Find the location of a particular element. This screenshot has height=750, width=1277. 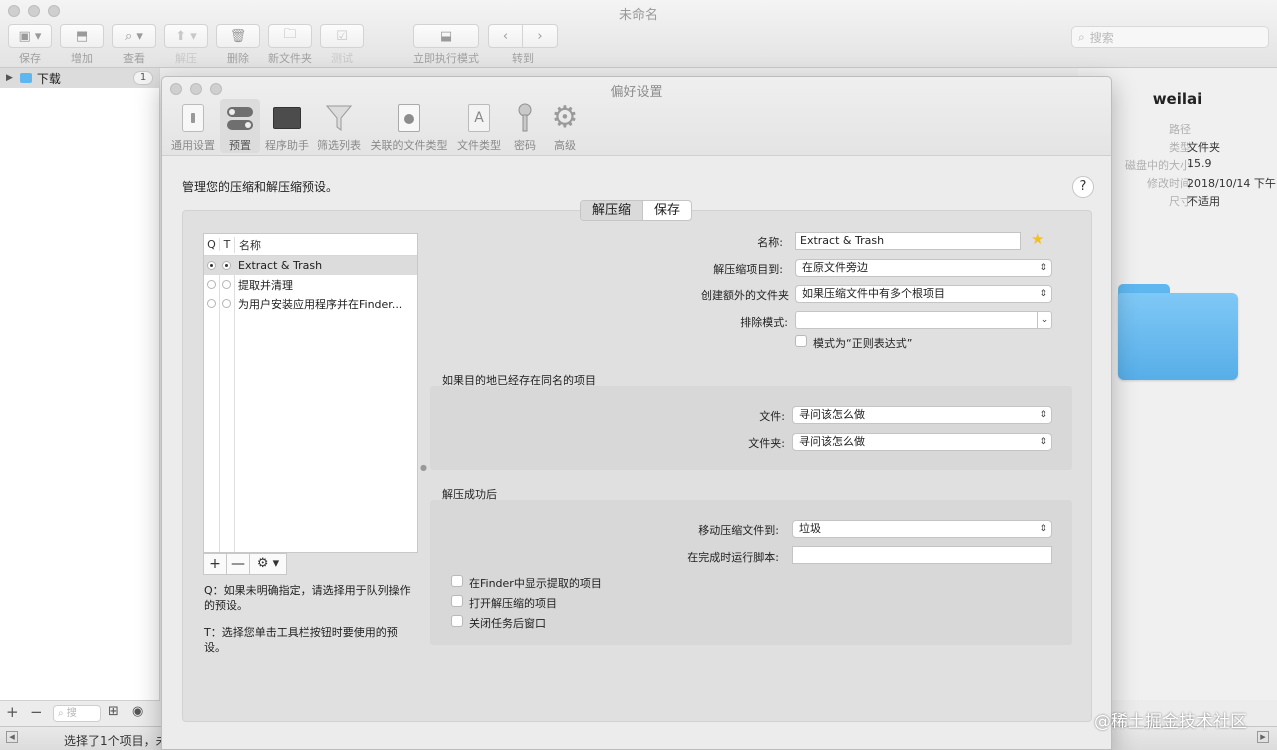

new-folder-tool: 🗀 新文件夹 is located at coordinates (290, 45).